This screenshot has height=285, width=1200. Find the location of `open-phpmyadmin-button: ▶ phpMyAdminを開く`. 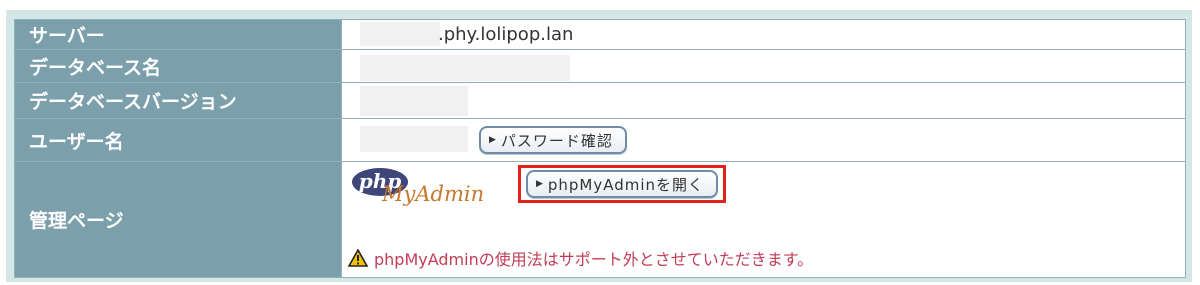

open-phpmyadmin-button: ▶ phpMyAdminを開く is located at coordinates (622, 184).